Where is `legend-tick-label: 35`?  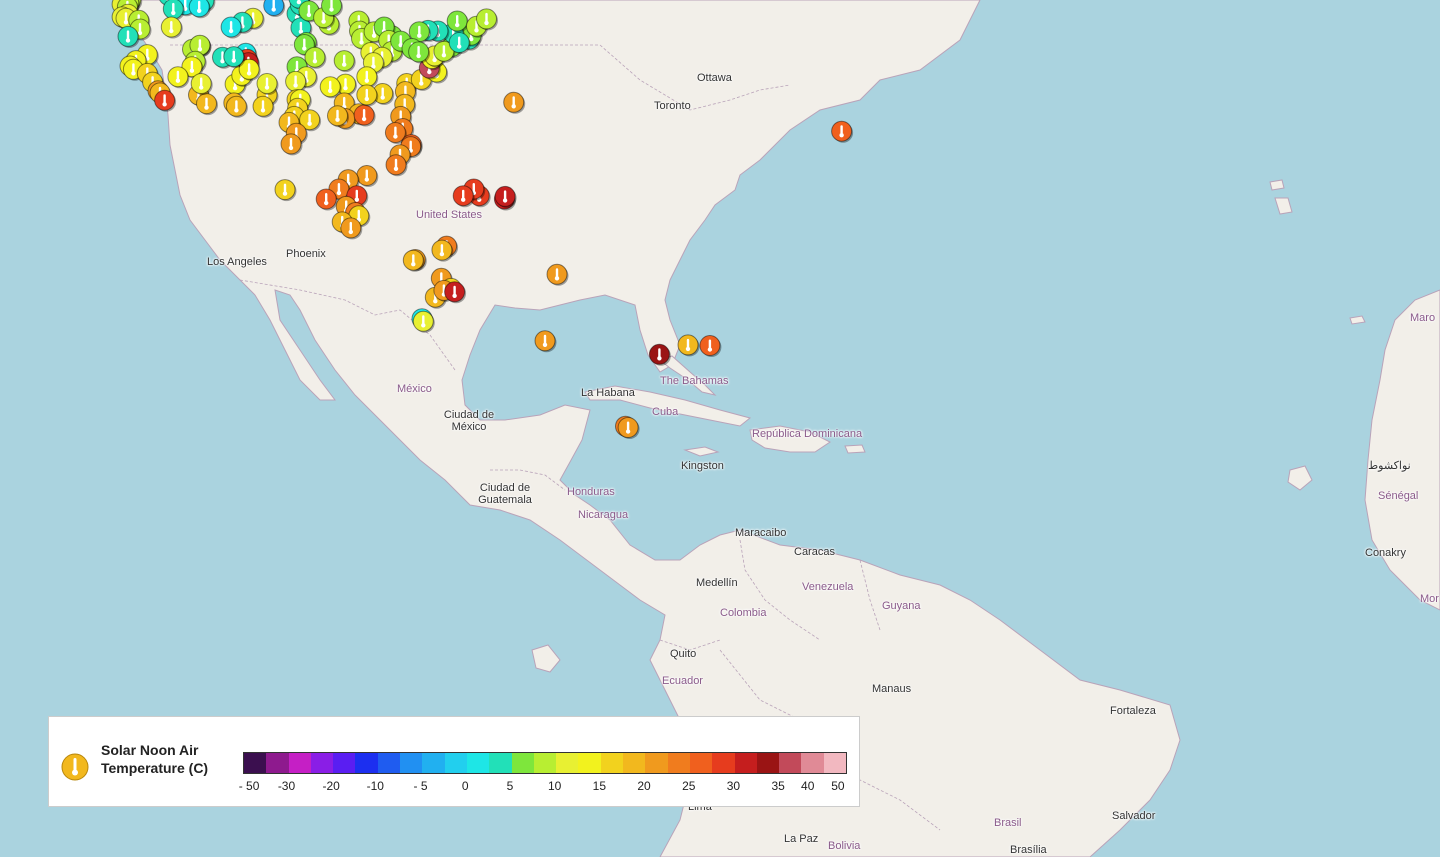
legend-tick-label: 35 is located at coordinates (778, 786).